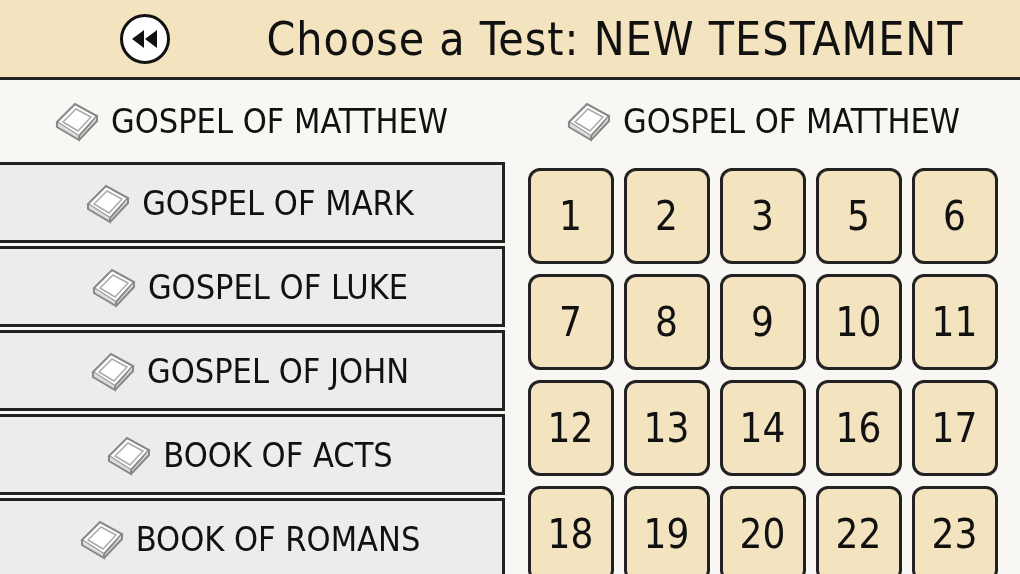 This screenshot has height=574, width=1020. What do you see at coordinates (762, 216) in the screenshot?
I see `test-button: 3` at bounding box center [762, 216].